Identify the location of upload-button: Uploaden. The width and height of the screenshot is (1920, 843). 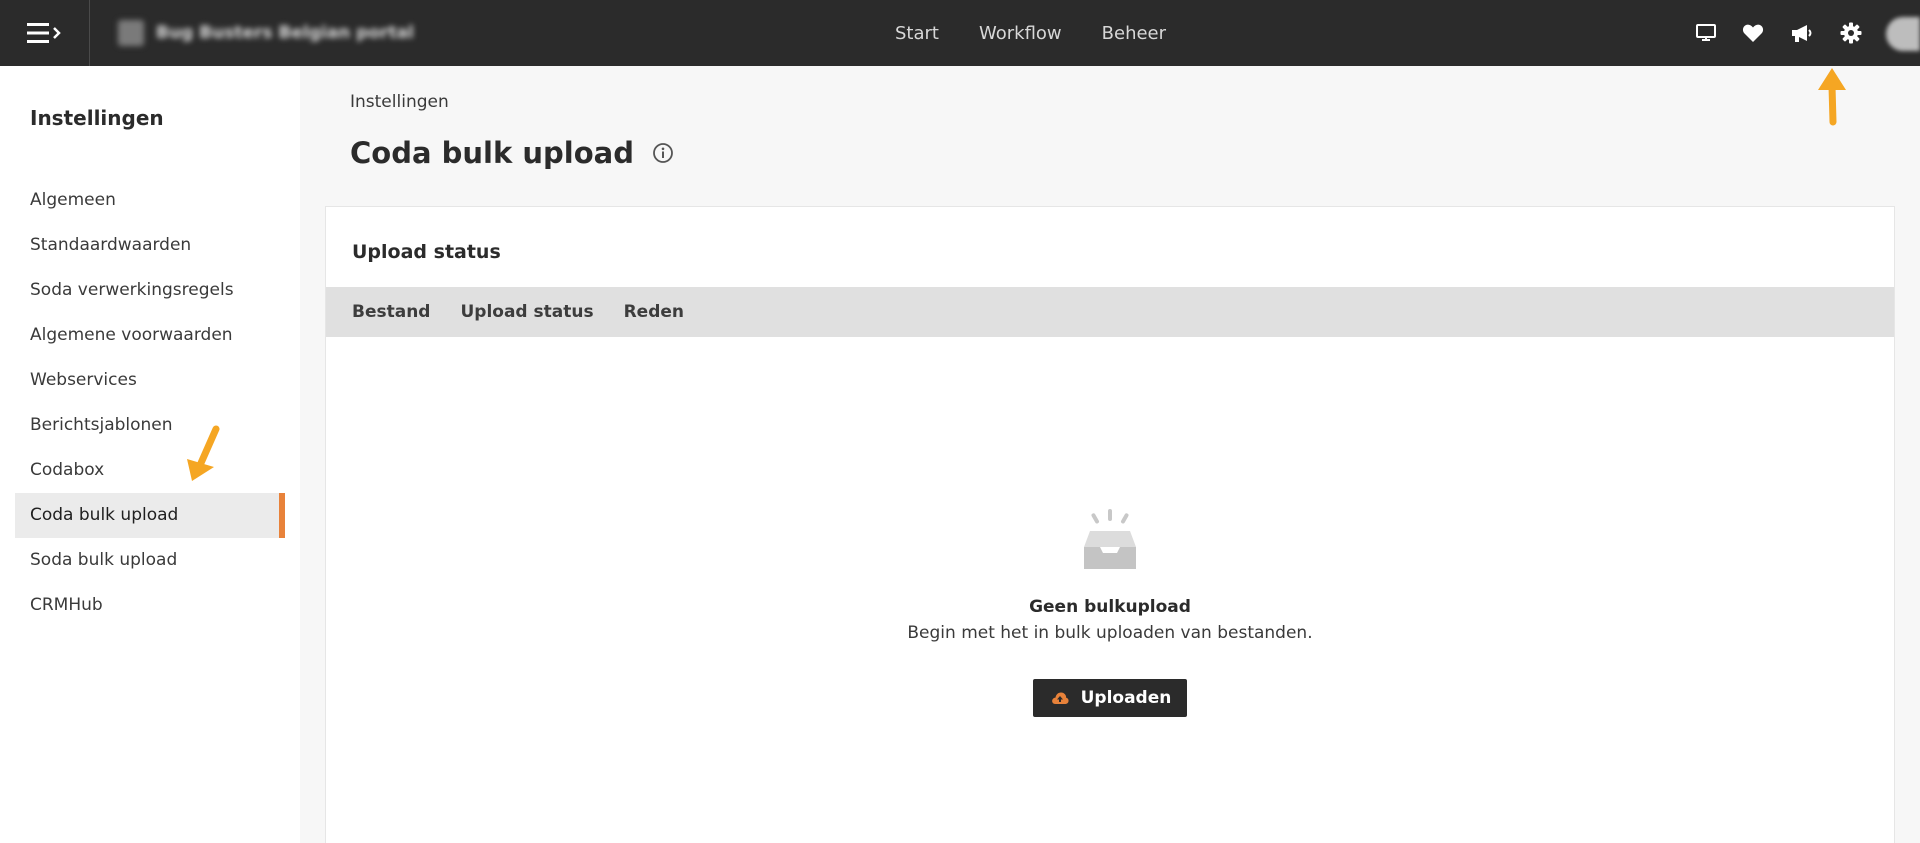
(1110, 698).